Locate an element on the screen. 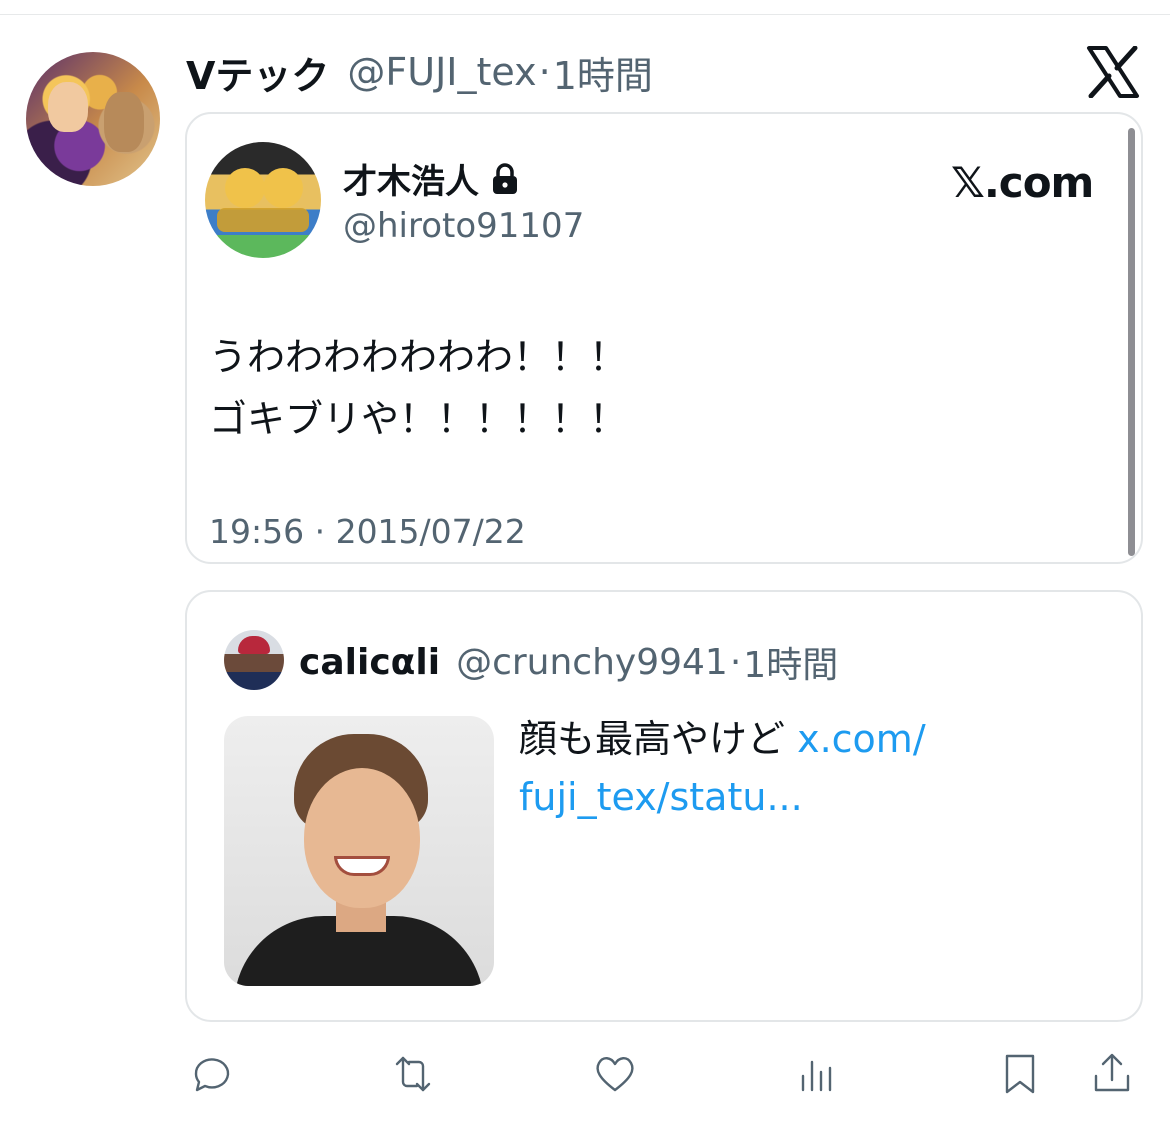  reply-button is located at coordinates (212, 1074).